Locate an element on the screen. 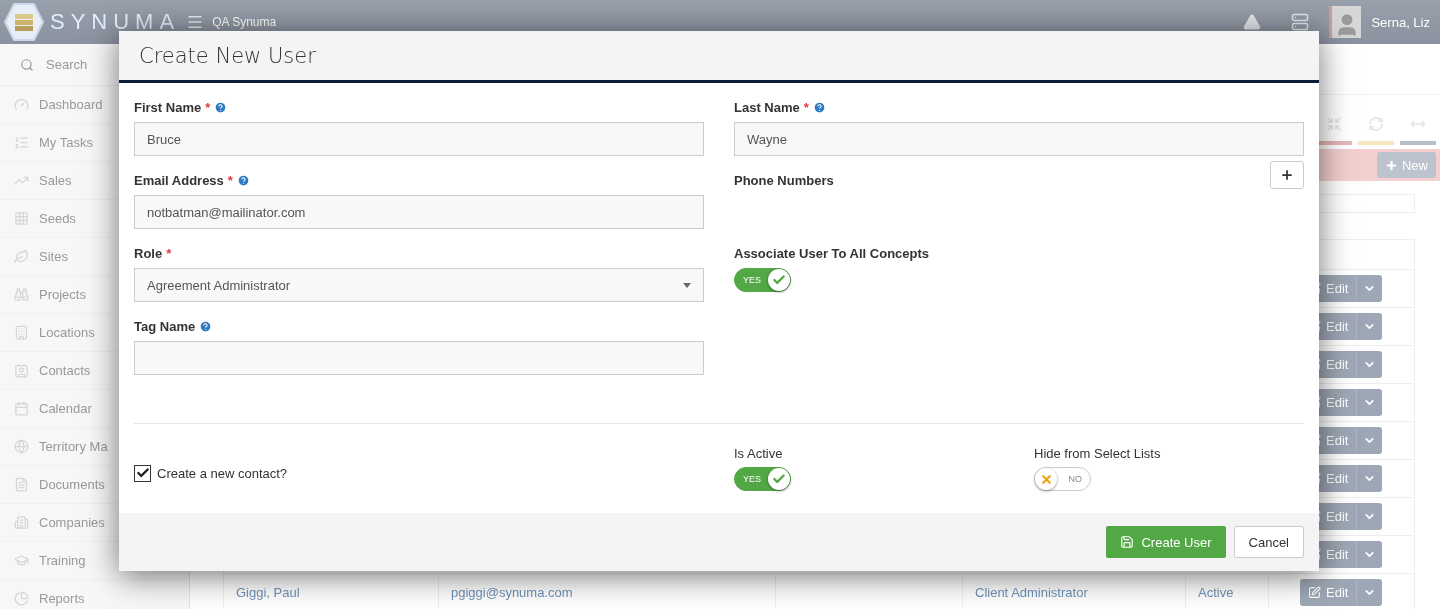  document-icon is located at coordinates (21, 484).